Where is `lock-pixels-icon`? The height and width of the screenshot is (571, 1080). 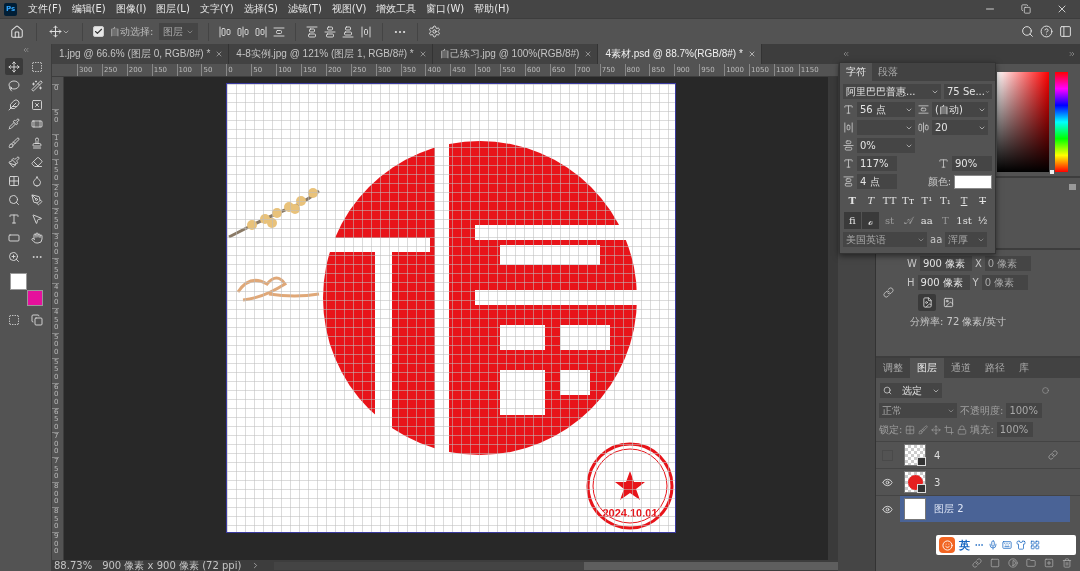
lock-pixels-icon is located at coordinates (910, 429).